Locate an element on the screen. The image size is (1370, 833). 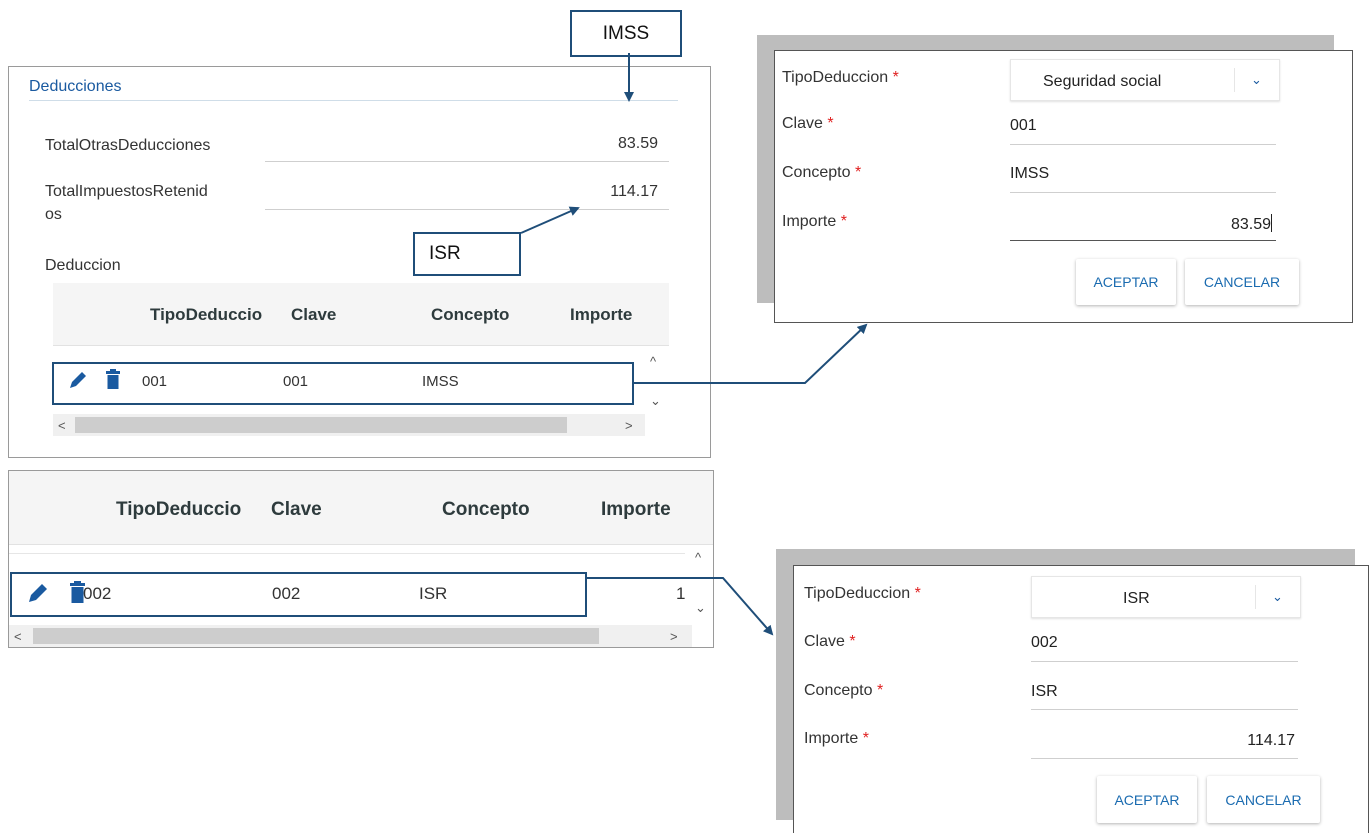
arrow-isr-callout is located at coordinates (550, 220).